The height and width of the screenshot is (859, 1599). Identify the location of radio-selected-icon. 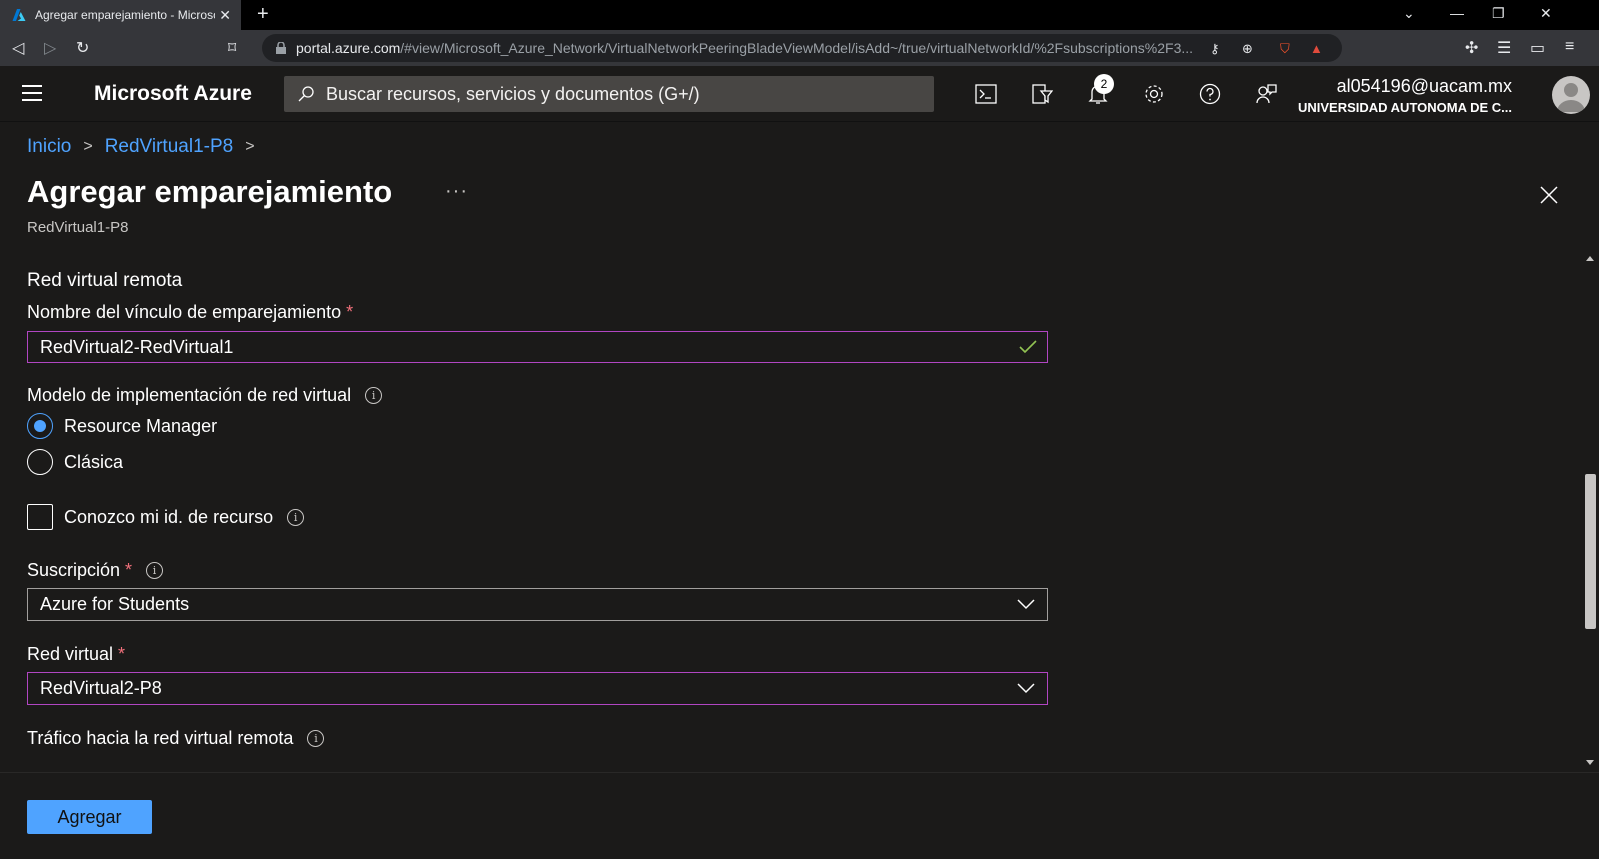
(40, 426).